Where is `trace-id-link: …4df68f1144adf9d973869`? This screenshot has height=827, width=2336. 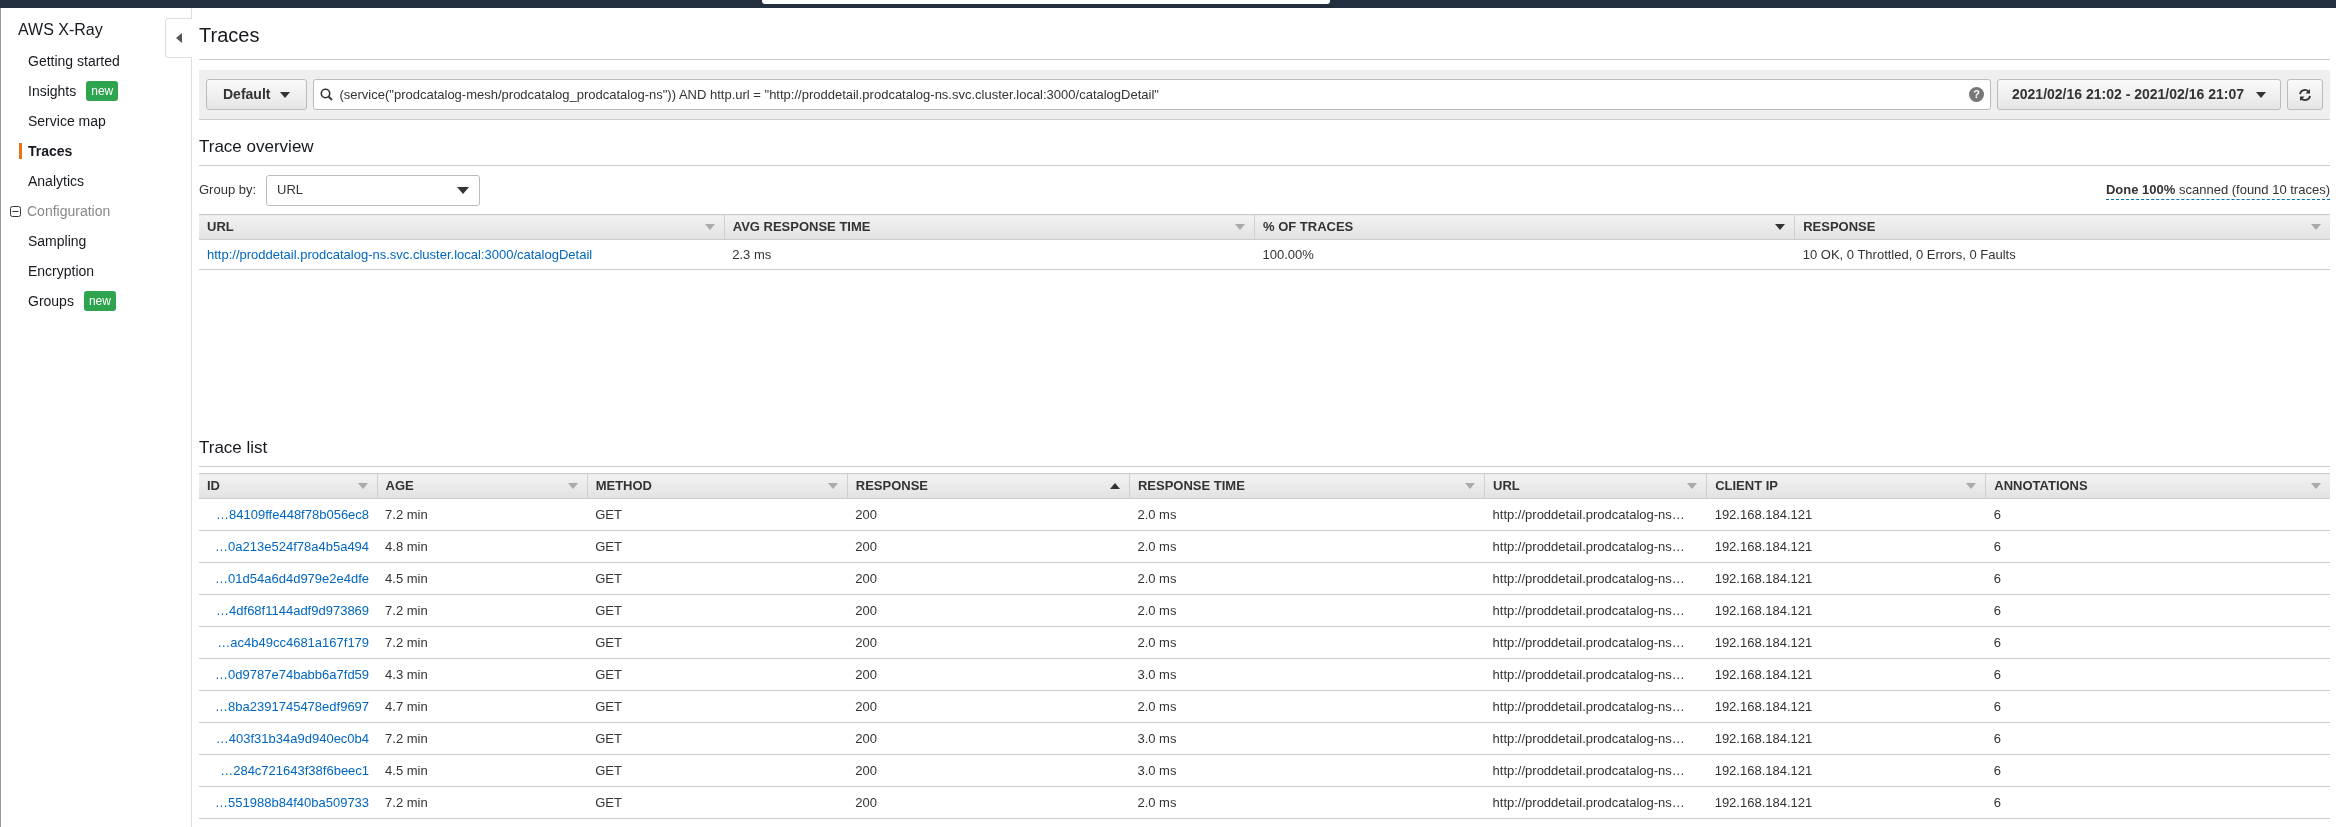
trace-id-link: …4df68f1144adf9d973869 is located at coordinates (293, 610).